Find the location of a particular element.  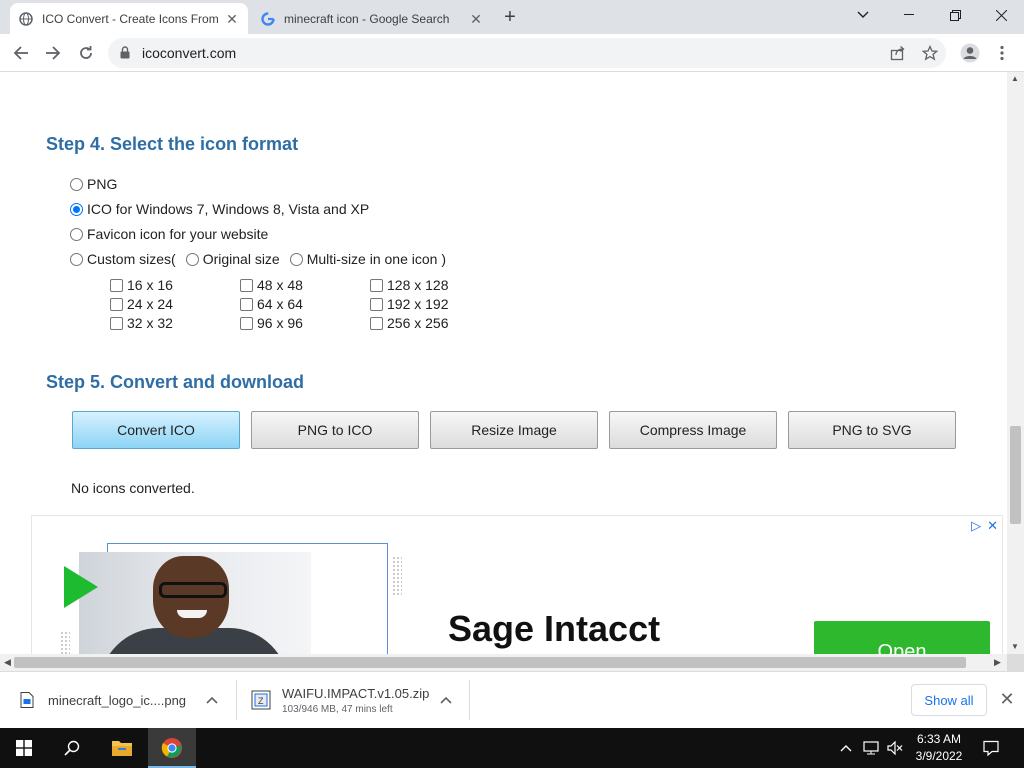

show-all-button: Show all is located at coordinates (949, 700).